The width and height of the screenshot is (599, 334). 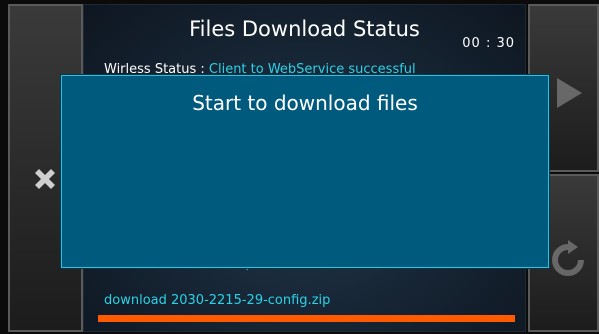 I want to click on countdown-timer: 00 : 30, so click(x=488, y=43).